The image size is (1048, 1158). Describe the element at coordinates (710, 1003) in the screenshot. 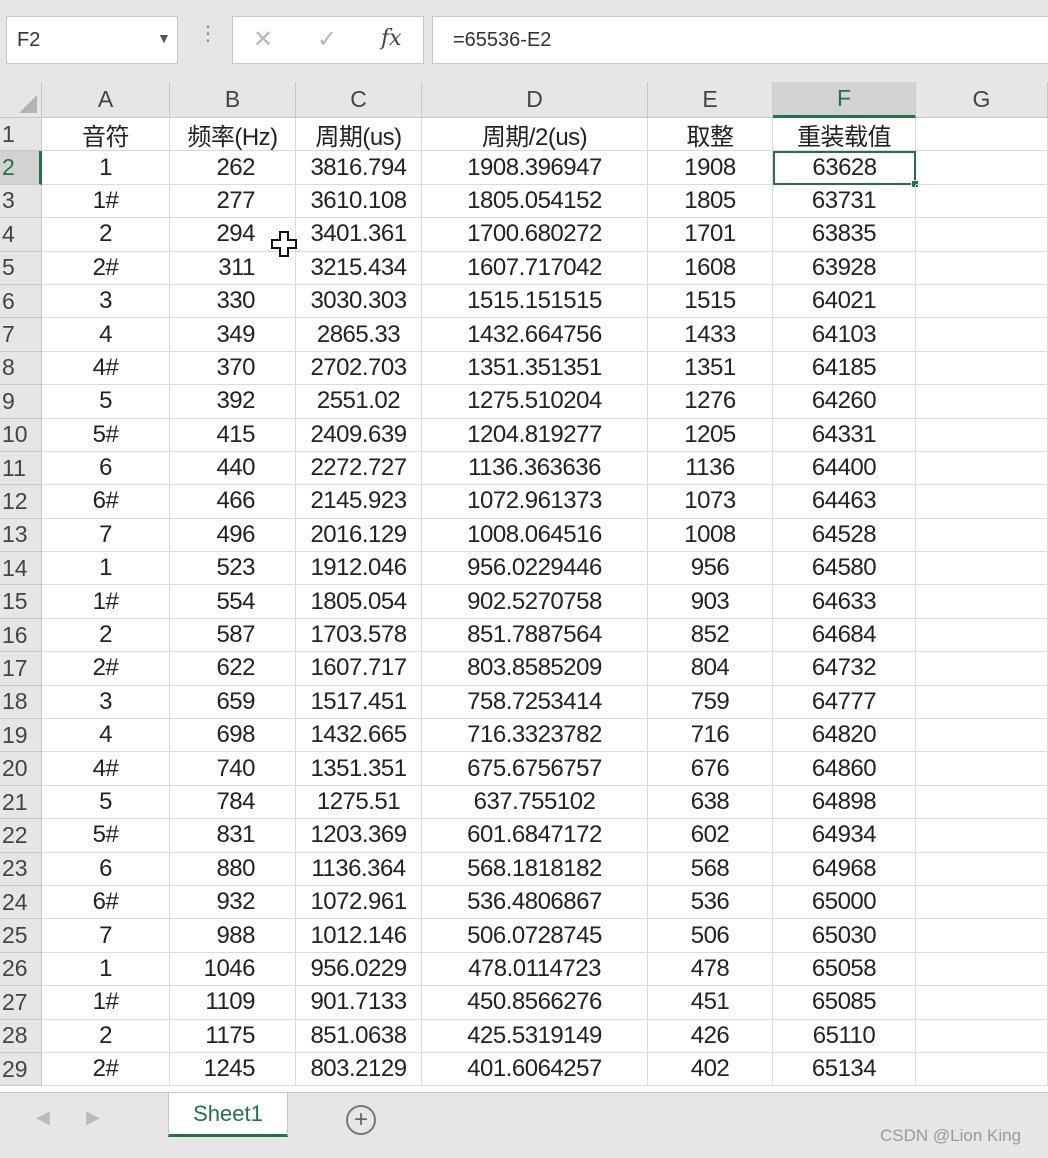

I see `cell-e27: 451` at that location.